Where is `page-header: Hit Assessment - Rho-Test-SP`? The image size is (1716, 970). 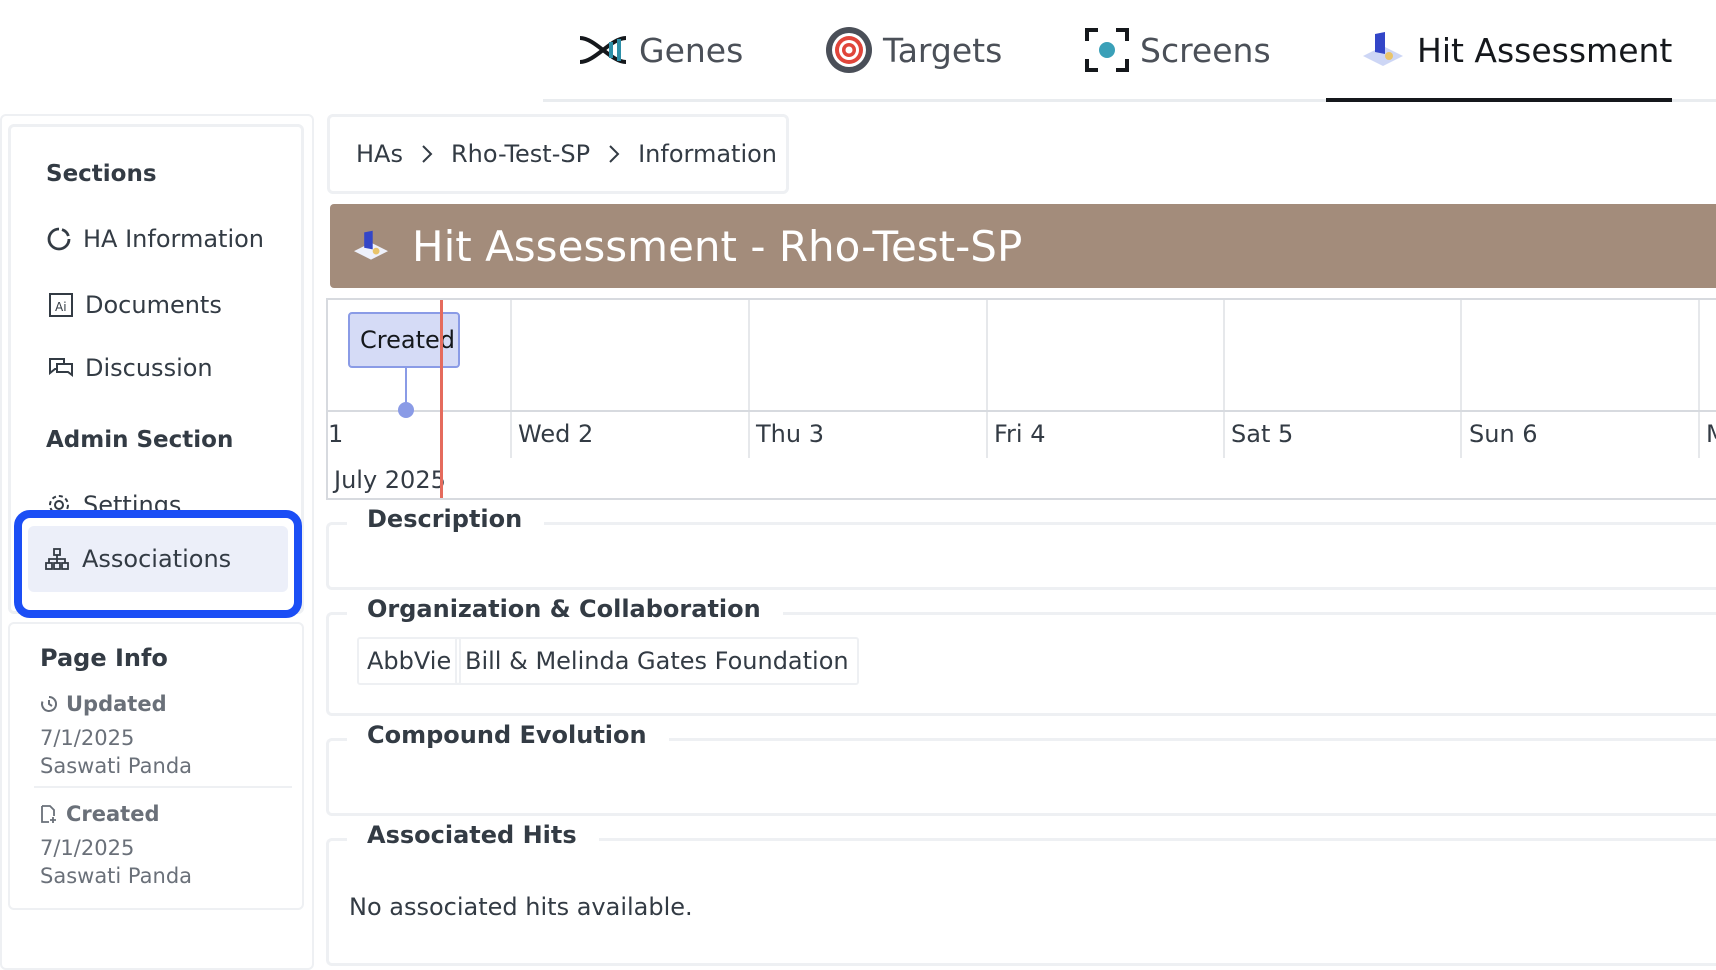
page-header: Hit Assessment - Rho-Test-SP is located at coordinates (1023, 246).